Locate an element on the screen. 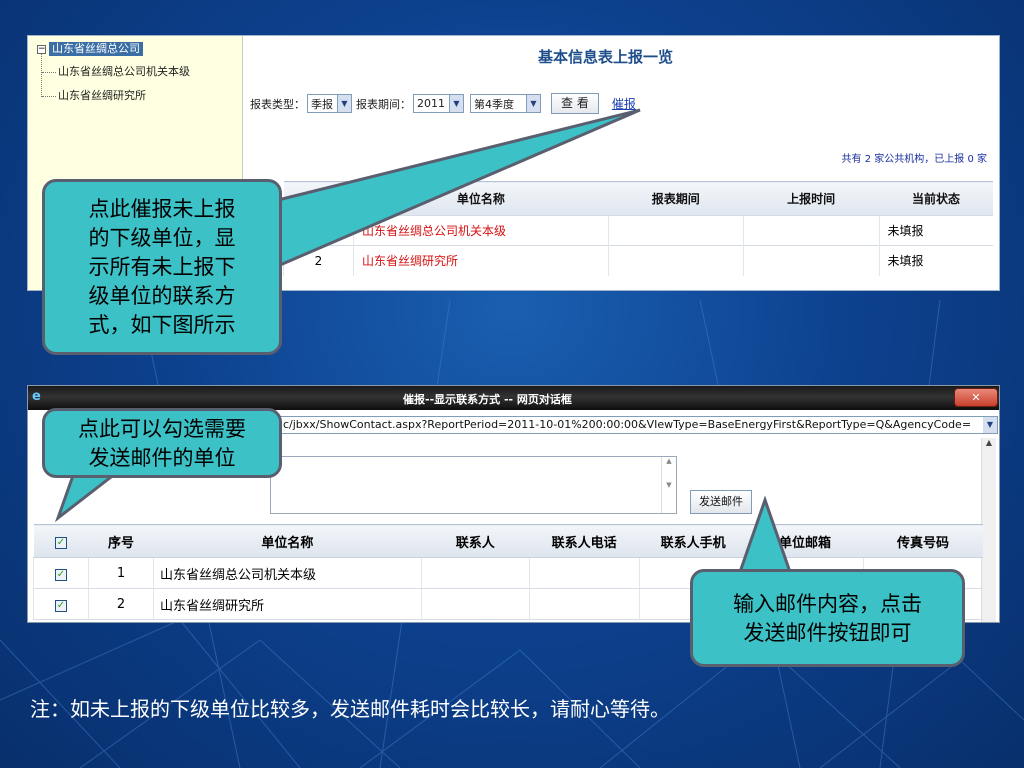 This screenshot has width=1024, height=768. col-header: 上报时间 is located at coordinates (811, 198).